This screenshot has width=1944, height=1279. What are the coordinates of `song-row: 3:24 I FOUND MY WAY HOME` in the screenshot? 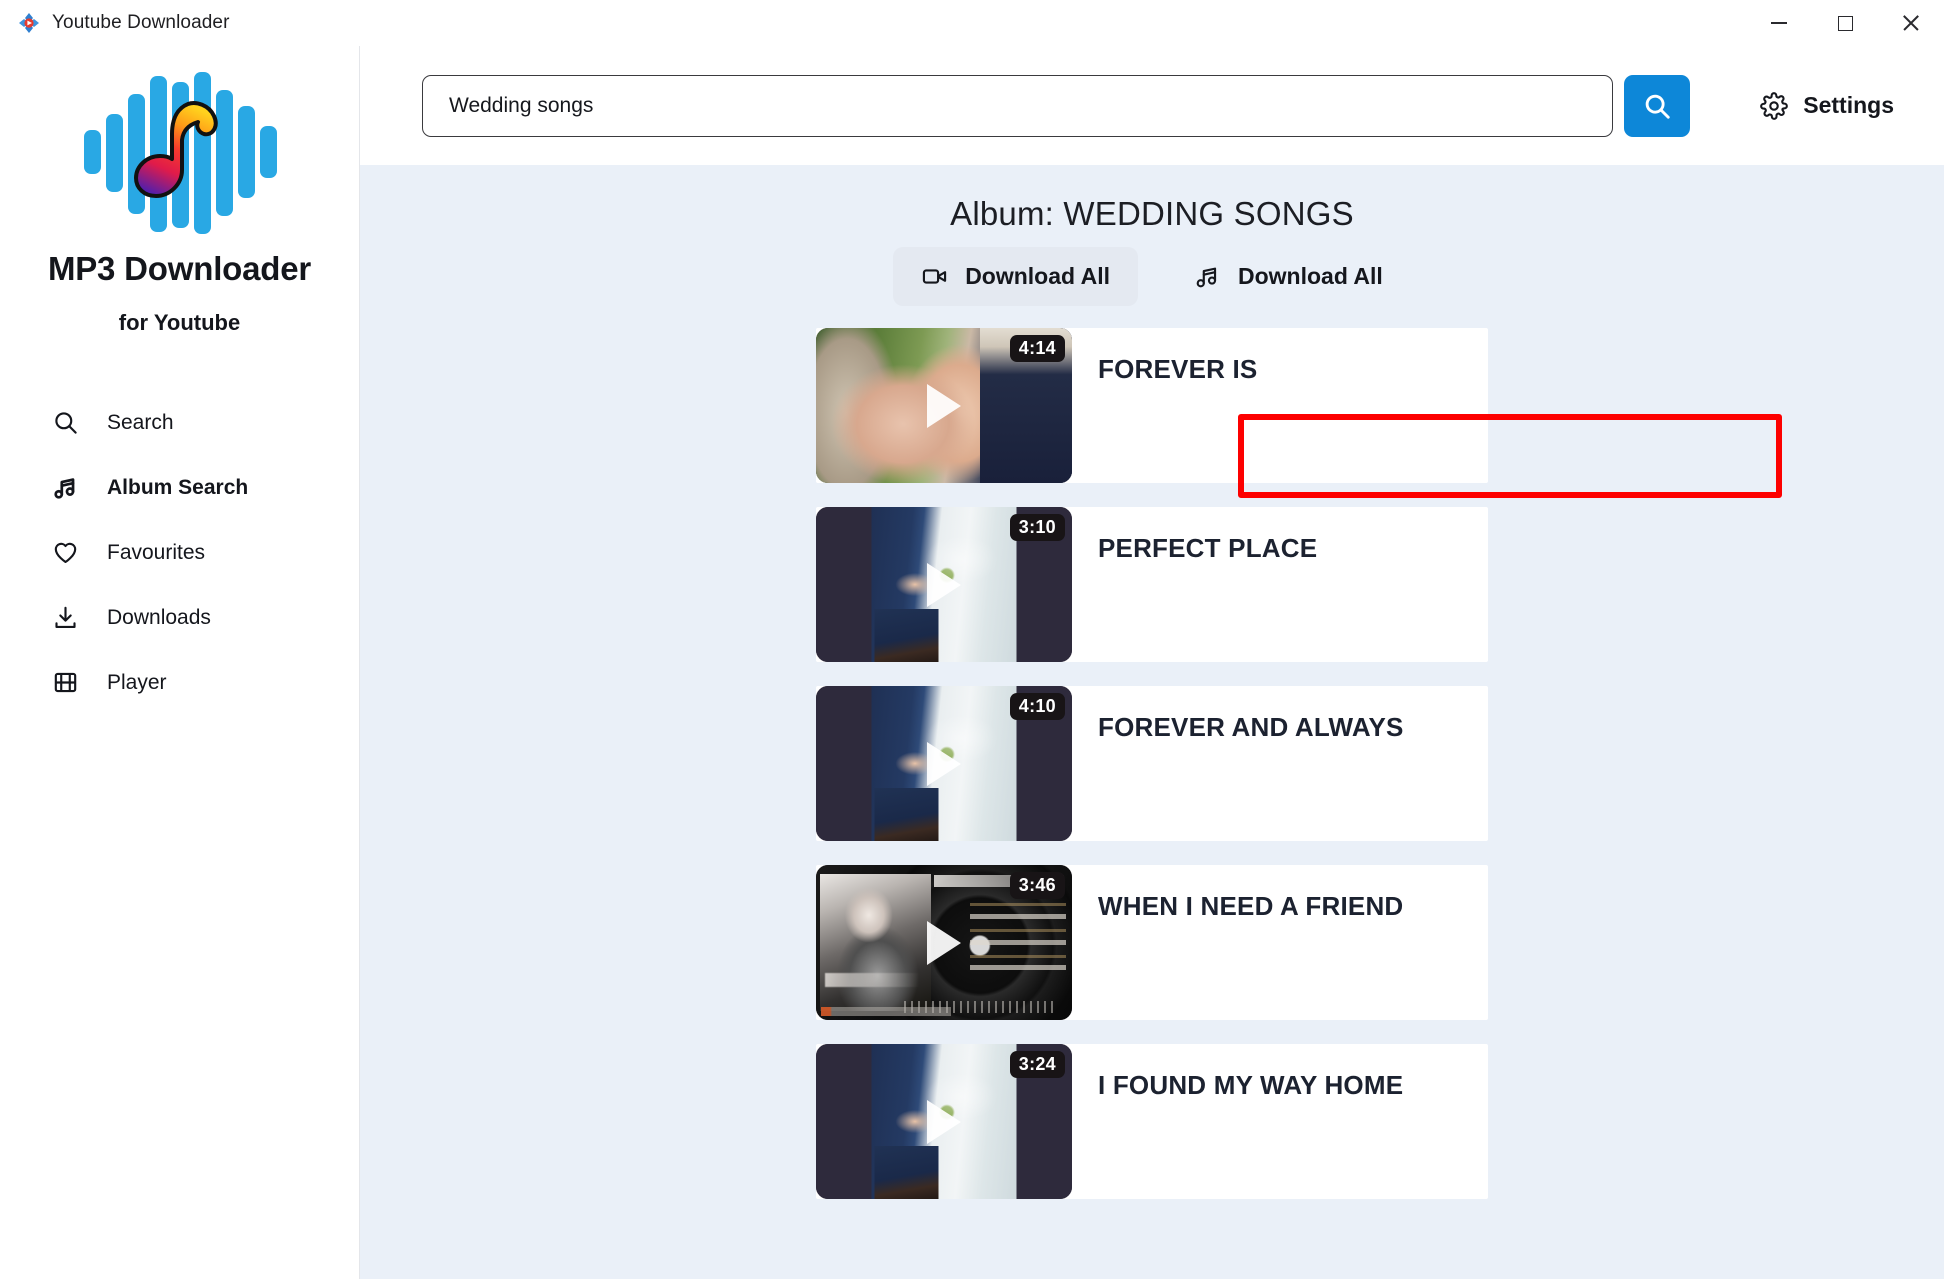 It's located at (1152, 1121).